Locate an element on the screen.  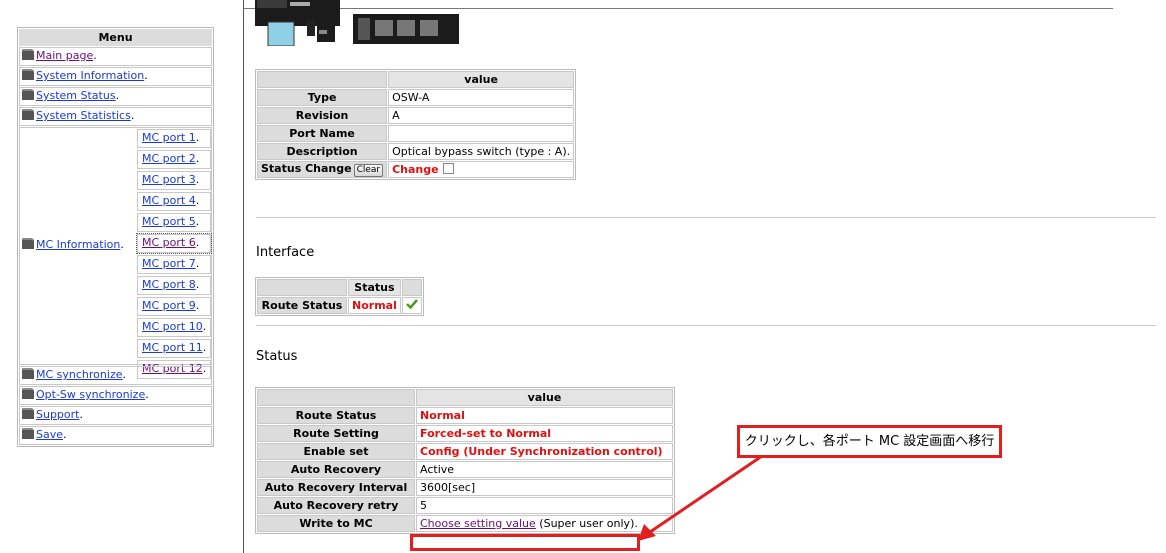
menu-item-mc-port-5: MC port 5. is located at coordinates (174, 222).